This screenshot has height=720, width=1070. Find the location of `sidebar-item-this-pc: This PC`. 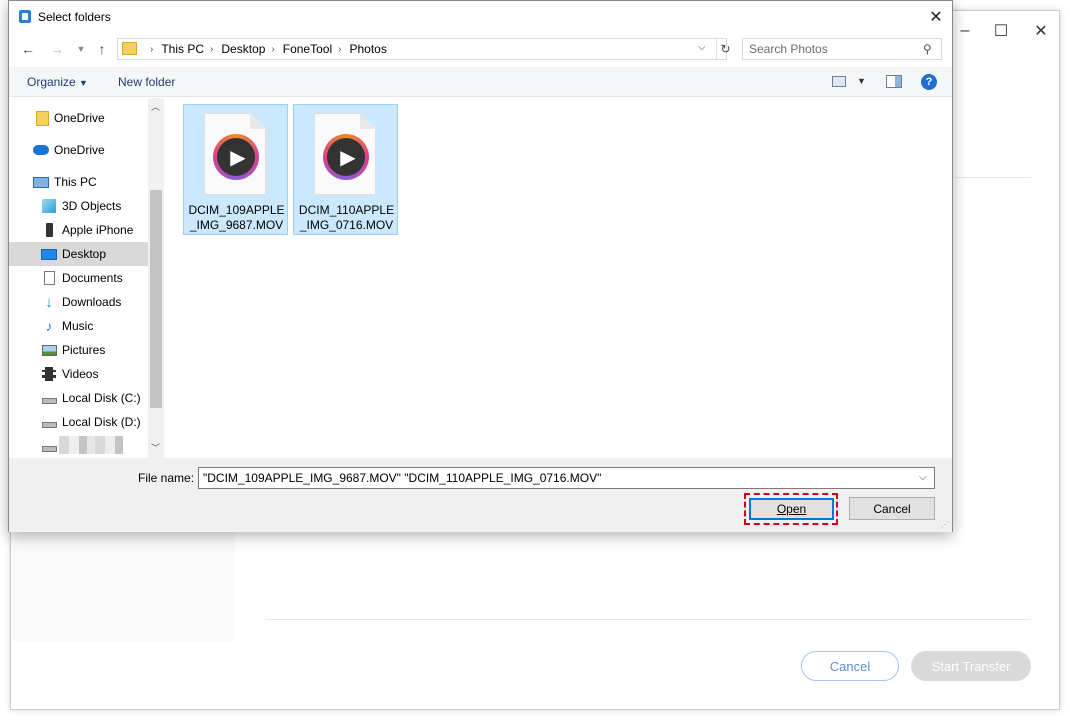

sidebar-item-this-pc: This PC is located at coordinates (78, 182).